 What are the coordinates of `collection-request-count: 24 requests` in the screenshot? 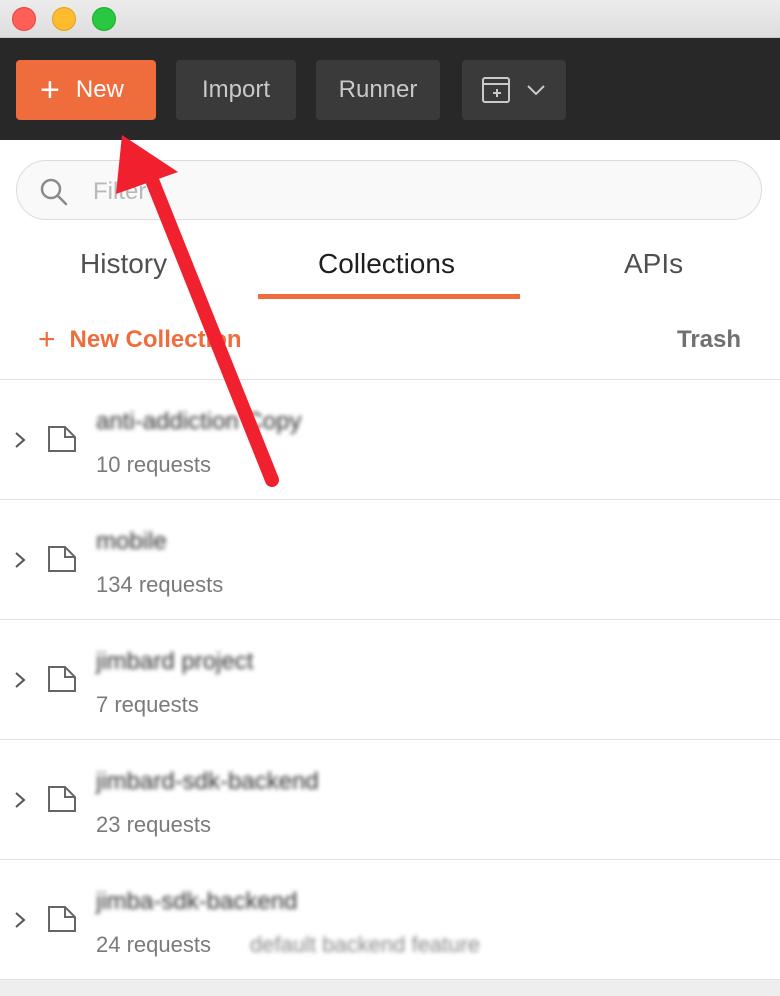 It's located at (153, 944).